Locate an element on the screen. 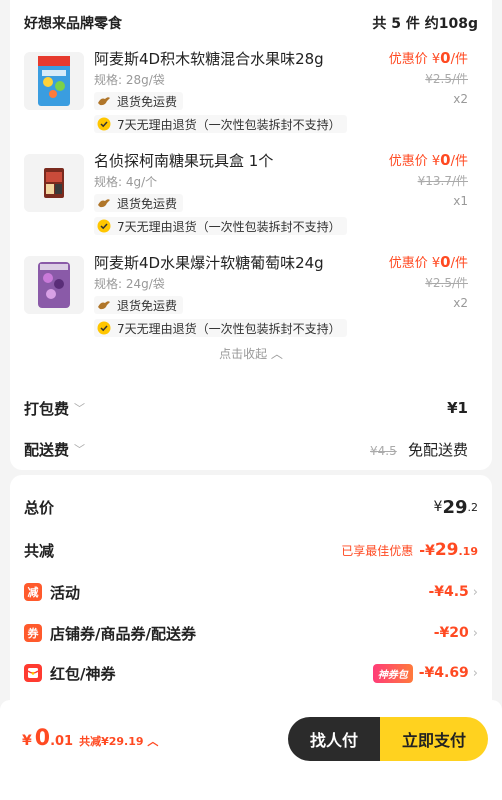 The image size is (502, 800). packing-fee-label: 打包费 is located at coordinates (47, 408).